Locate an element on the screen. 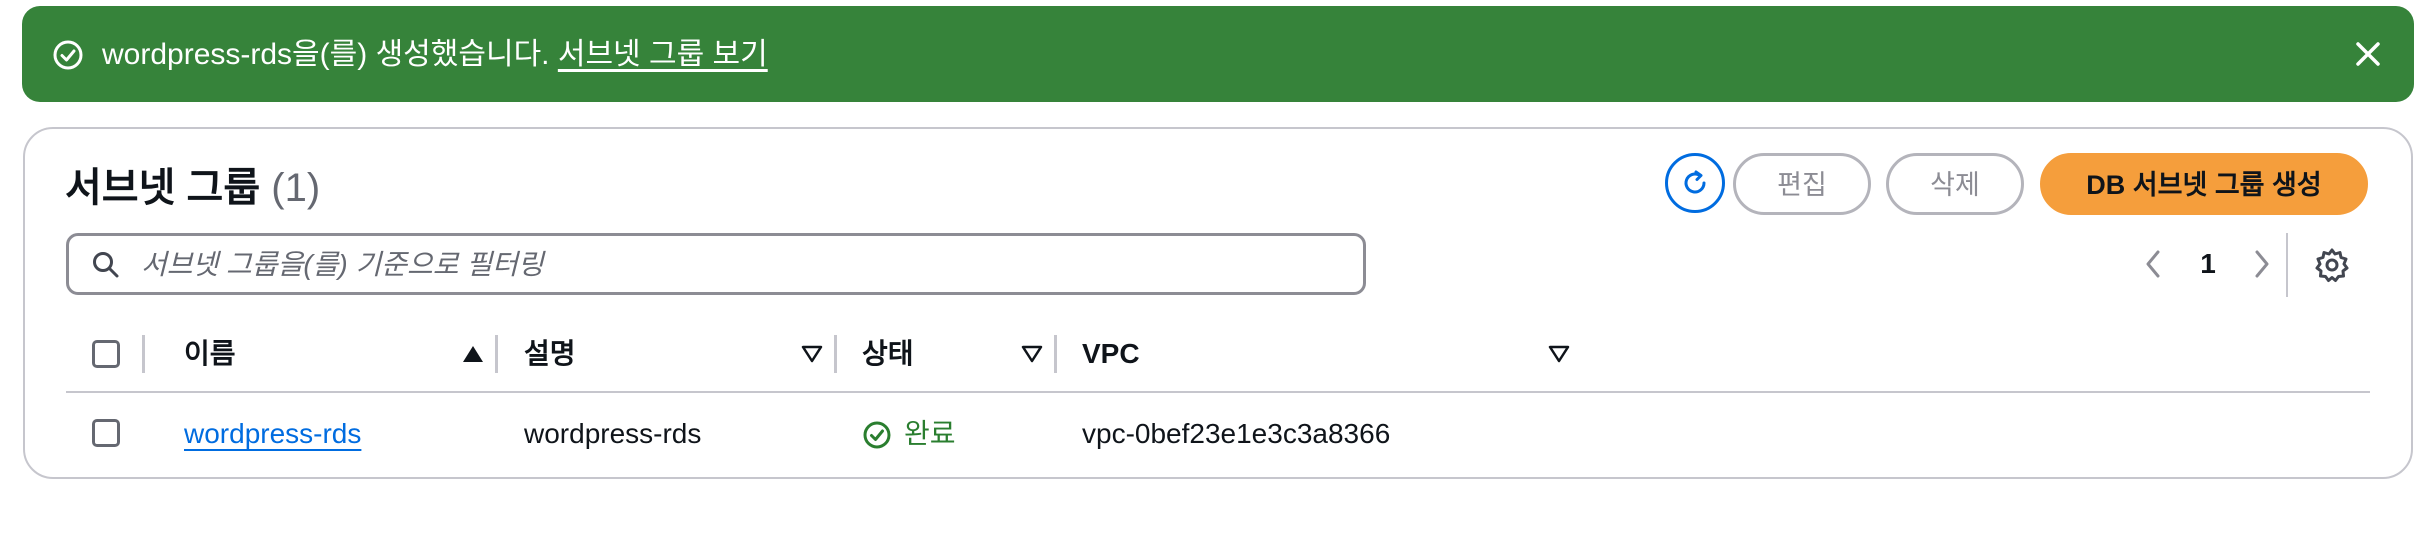 Image resolution: width=2436 pixels, height=552 pixels. edit-button: 편집 is located at coordinates (1802, 184).